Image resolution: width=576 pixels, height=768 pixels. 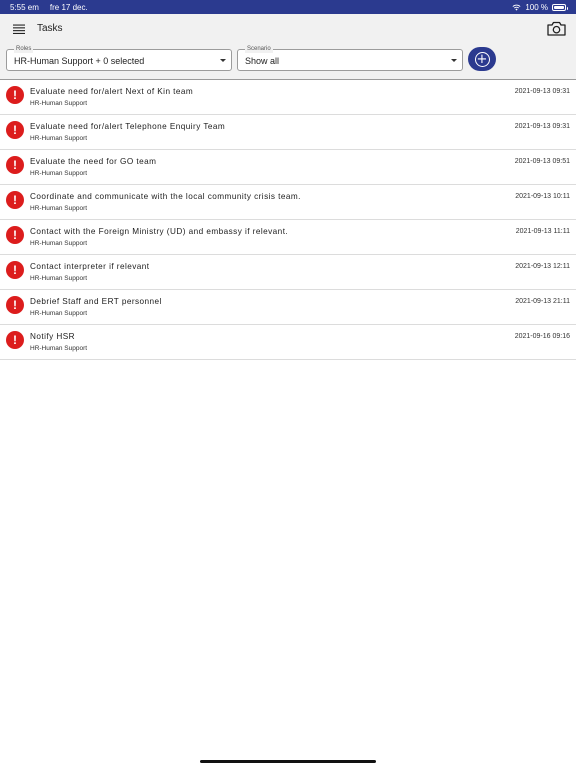 What do you see at coordinates (262, 61) in the screenshot?
I see `scenario-select-value: Show all` at bounding box center [262, 61].